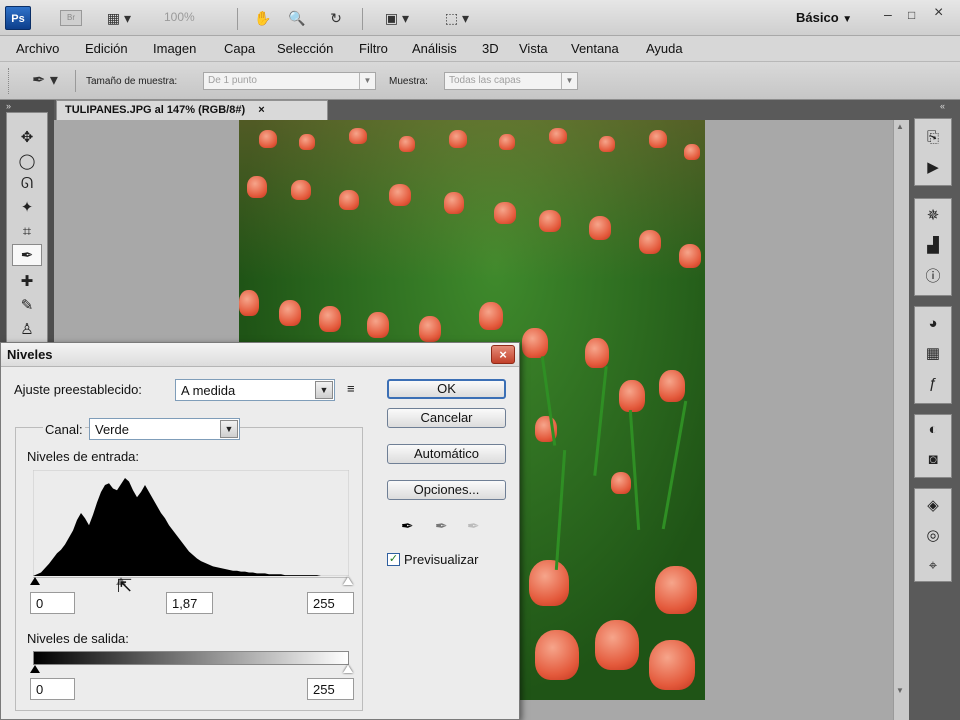  What do you see at coordinates (35, 581) in the screenshot?
I see `input-black-slider` at bounding box center [35, 581].